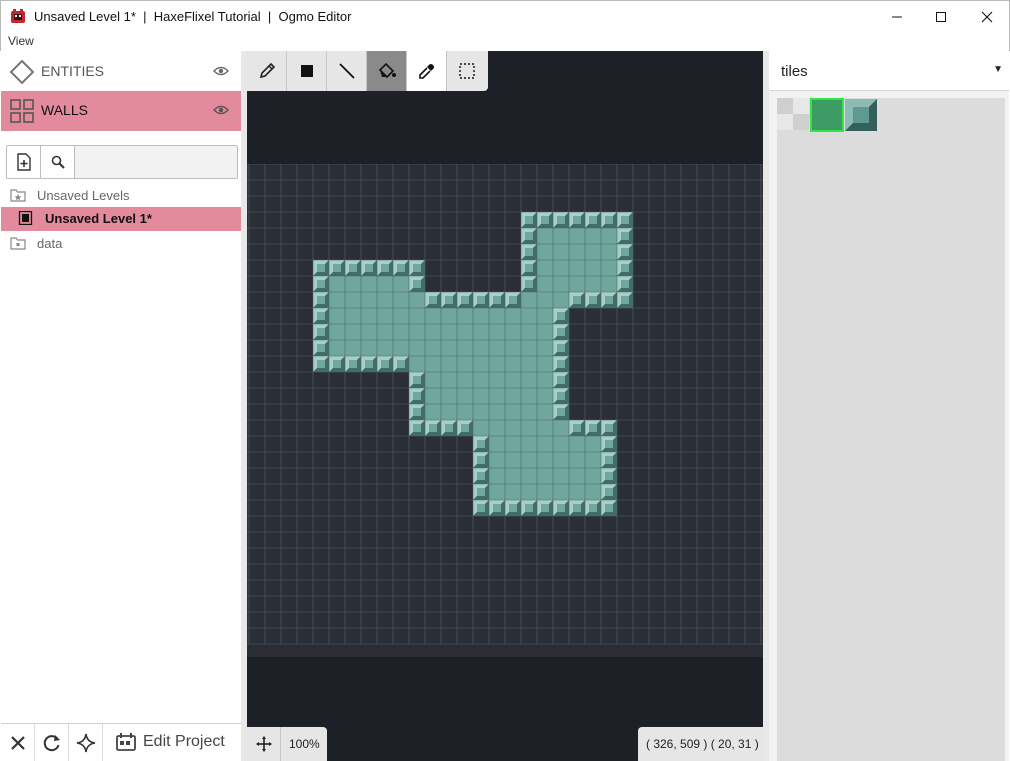 Image resolution: width=1010 pixels, height=761 pixels. What do you see at coordinates (467, 71) in the screenshot?
I see `select-icon` at bounding box center [467, 71].